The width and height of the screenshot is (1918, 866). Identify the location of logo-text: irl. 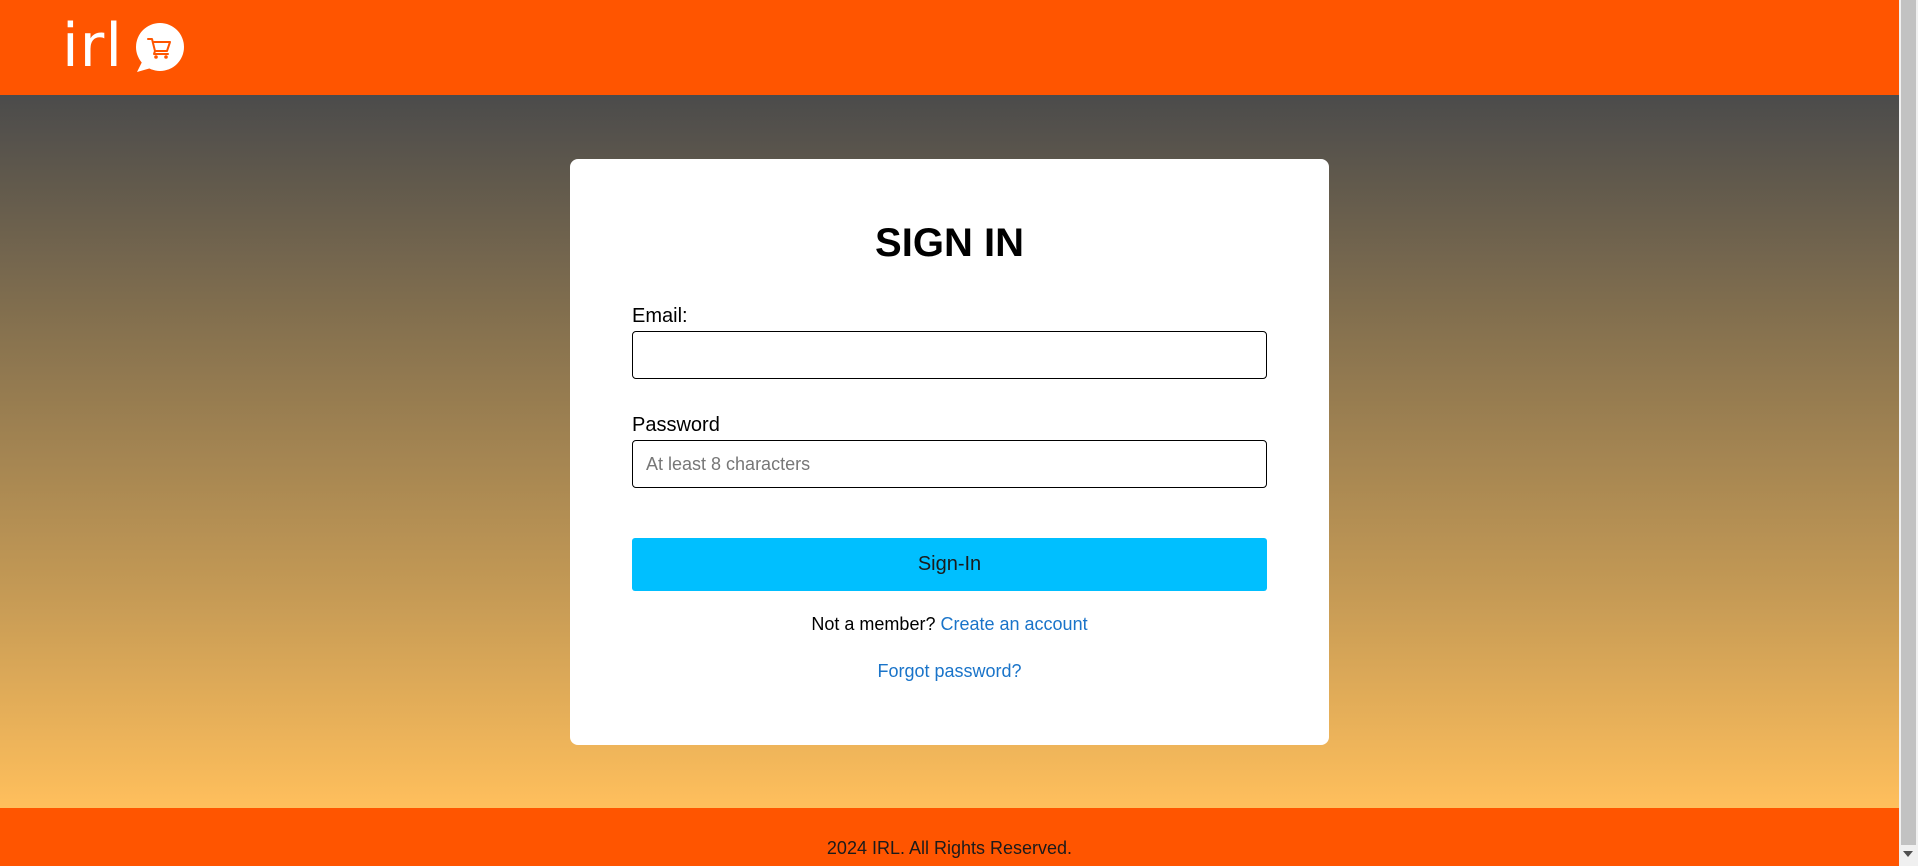
(93, 46).